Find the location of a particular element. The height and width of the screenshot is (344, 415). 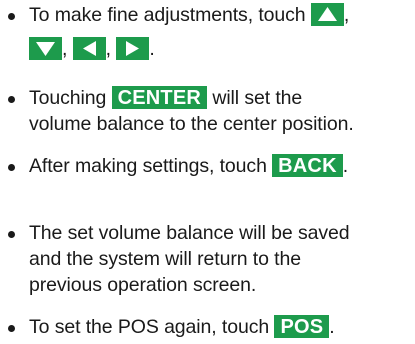

line: After making settings, touch BACK. is located at coordinates (188, 166).